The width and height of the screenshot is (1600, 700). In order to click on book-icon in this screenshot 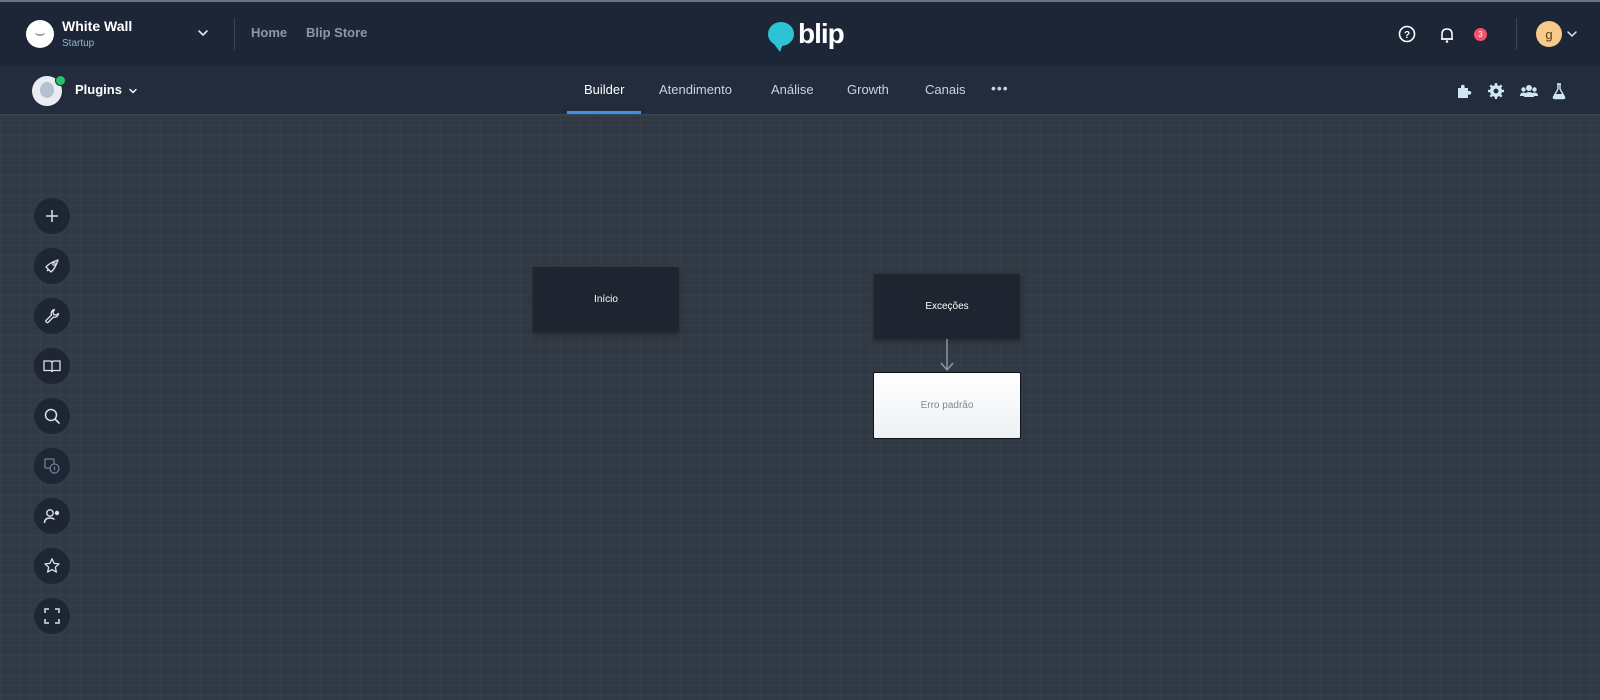, I will do `click(52, 366)`.